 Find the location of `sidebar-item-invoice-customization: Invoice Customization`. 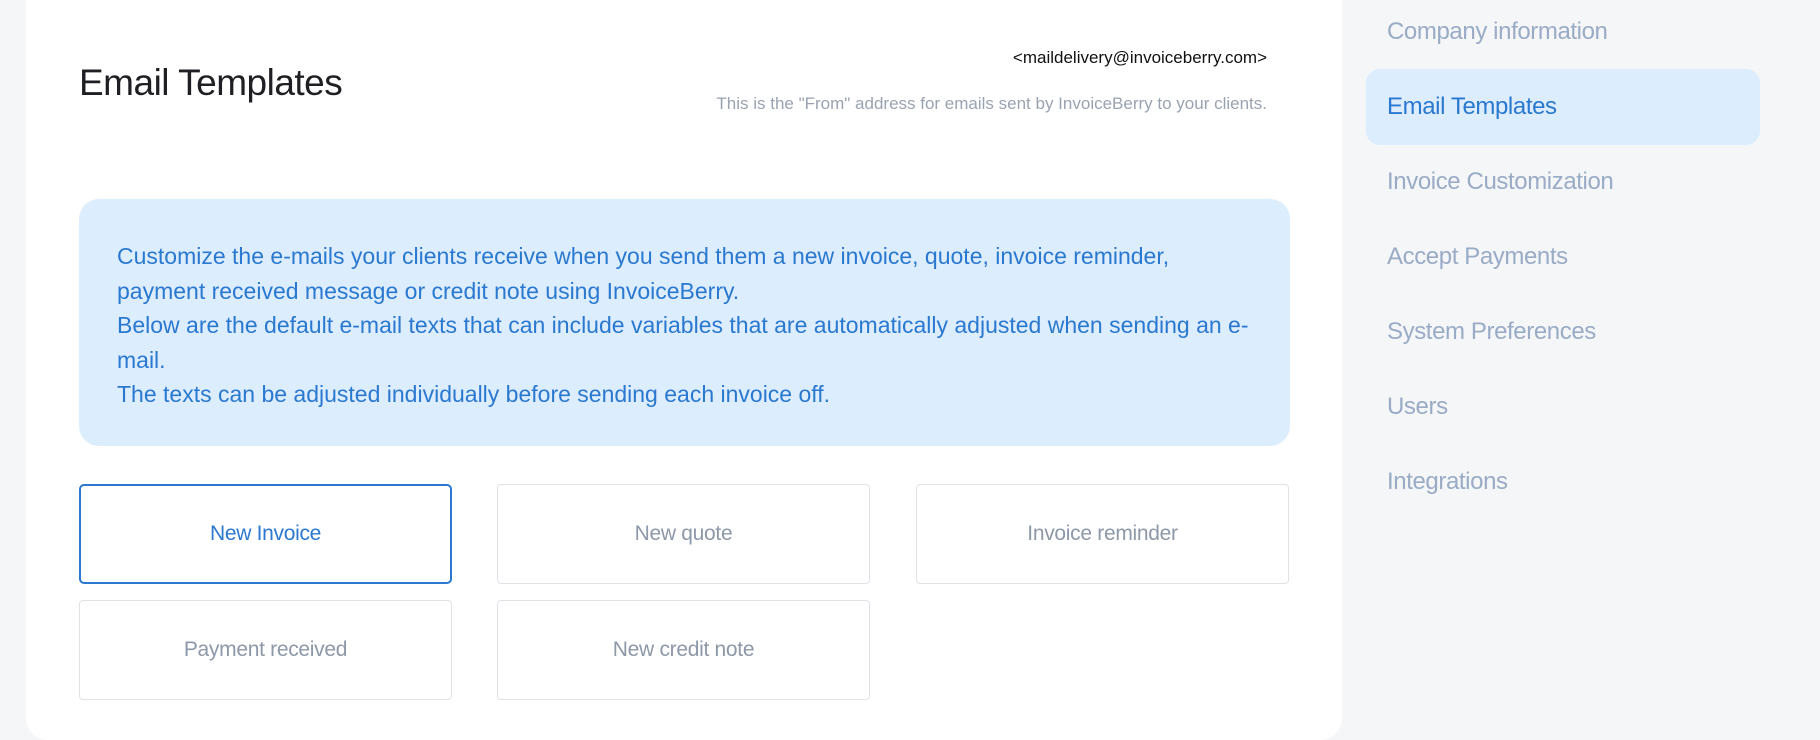

sidebar-item-invoice-customization: Invoice Customization is located at coordinates (1563, 182).